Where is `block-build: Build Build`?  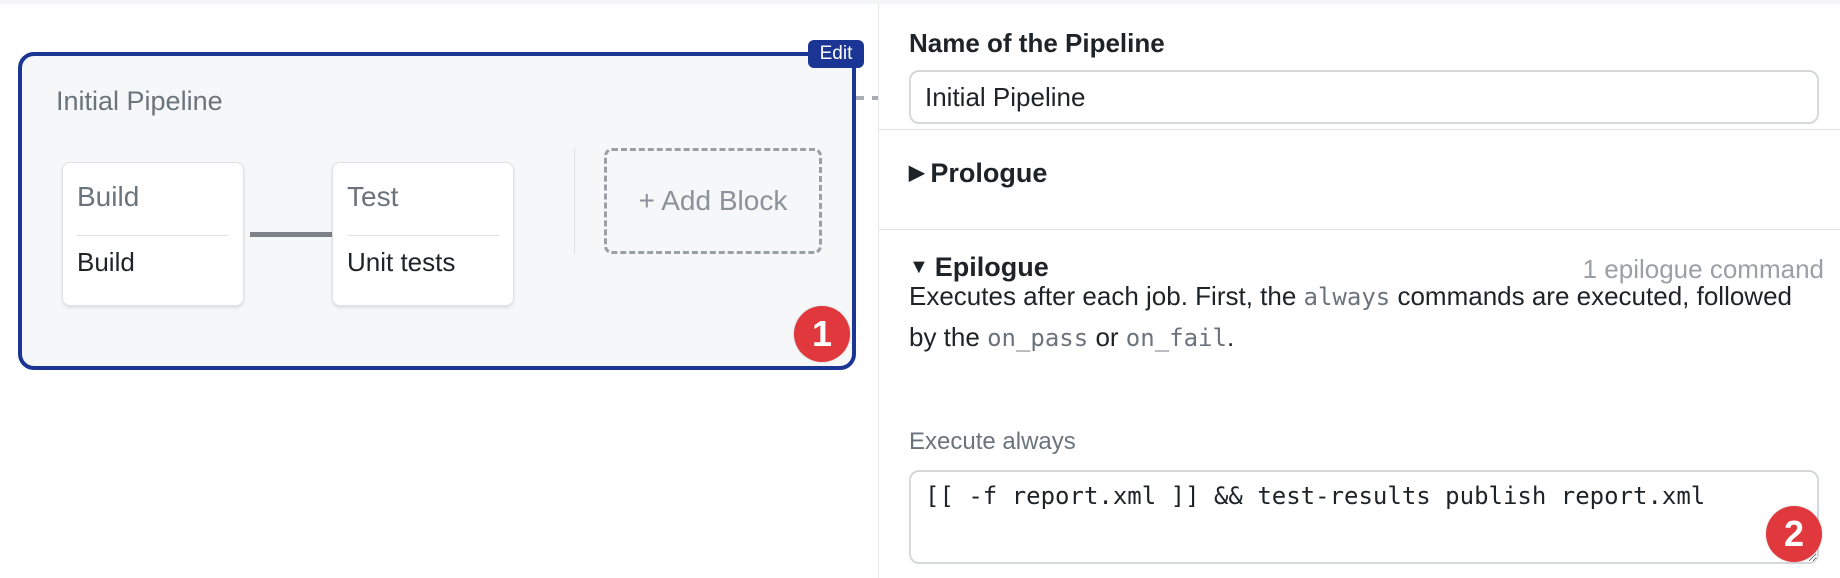
block-build: Build Build is located at coordinates (153, 234).